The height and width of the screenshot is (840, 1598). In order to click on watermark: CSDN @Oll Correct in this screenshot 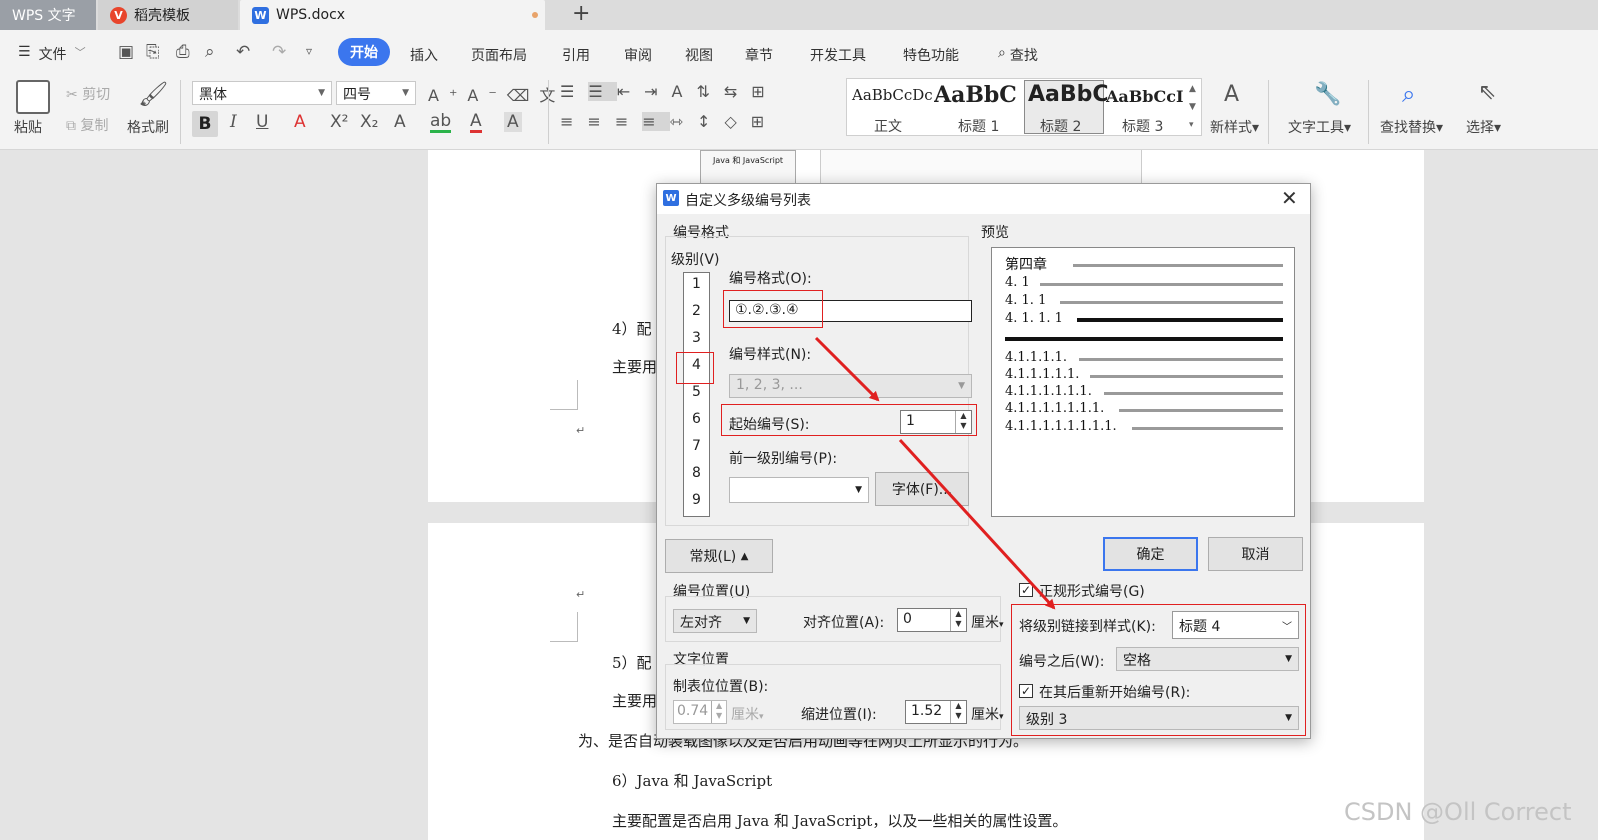, I will do `click(1458, 812)`.